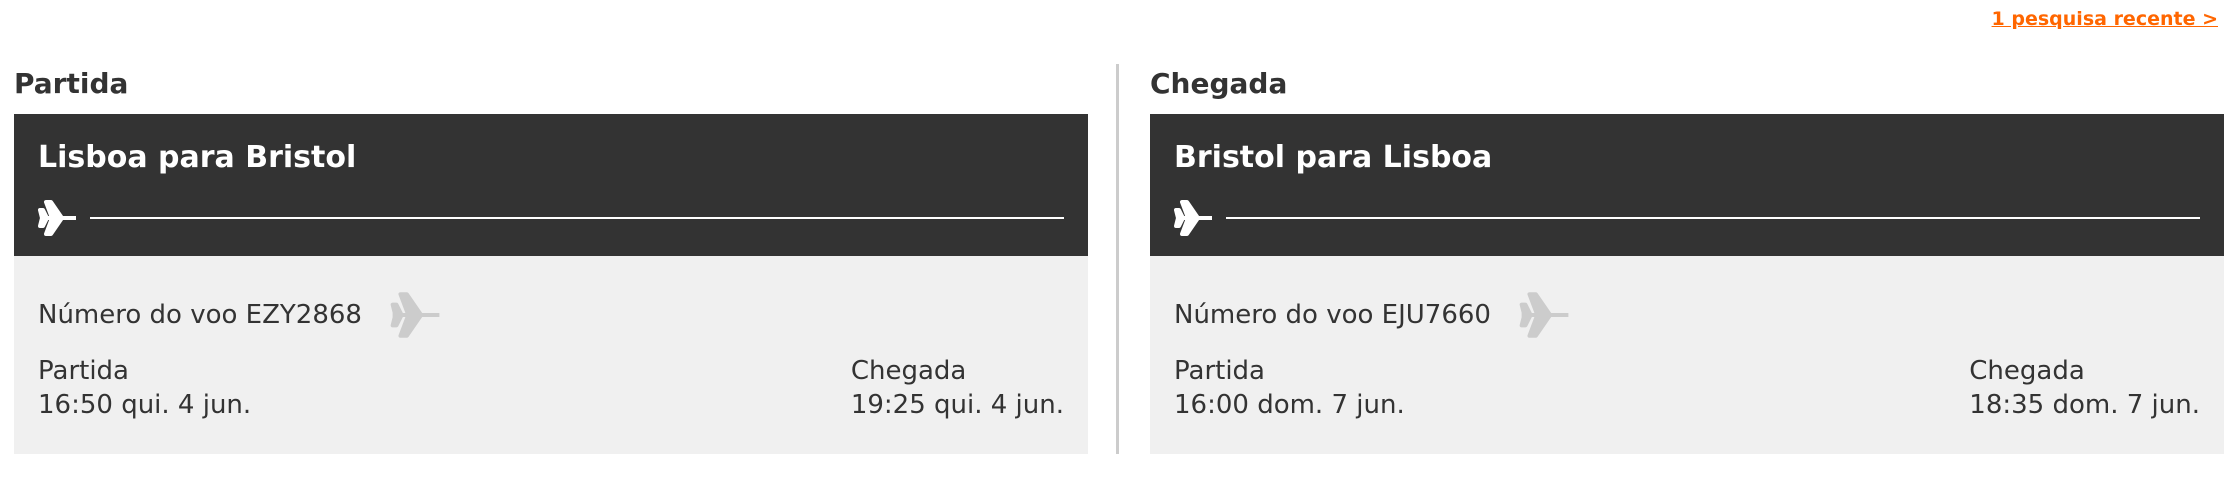 This screenshot has width=2230, height=480. What do you see at coordinates (1289, 388) in the screenshot?
I see `return-departure: Partida 16:00 dom. 7 jun.` at bounding box center [1289, 388].